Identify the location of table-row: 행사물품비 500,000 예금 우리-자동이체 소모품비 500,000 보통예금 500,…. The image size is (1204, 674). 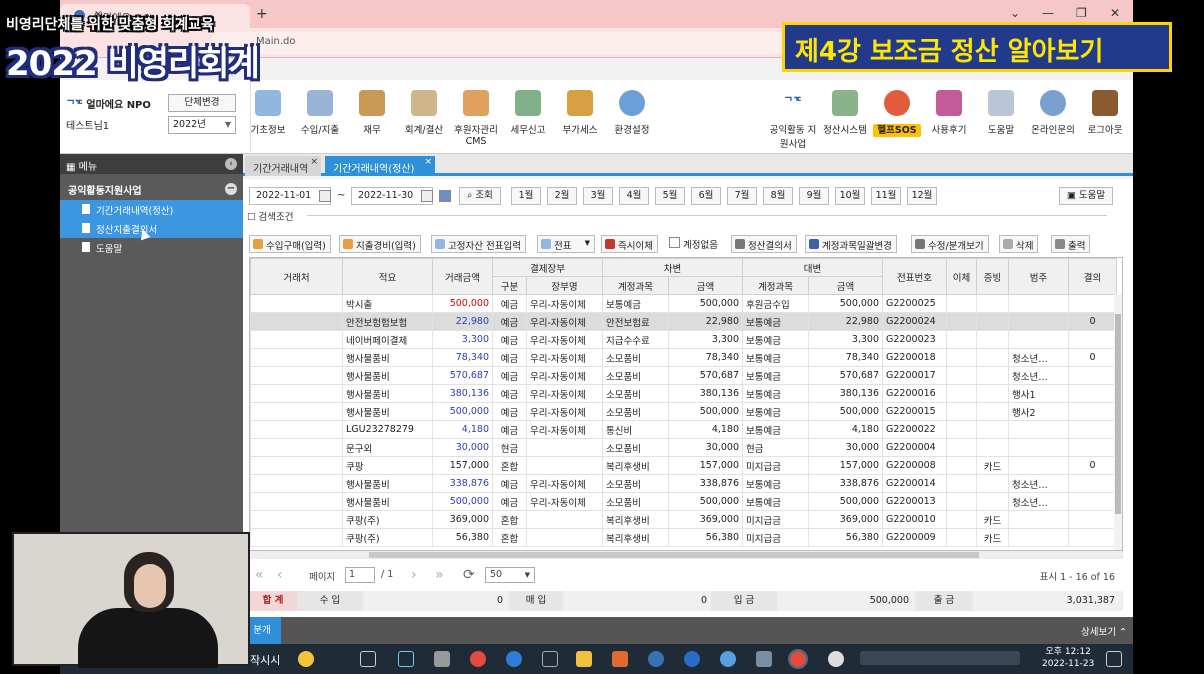
(684, 411).